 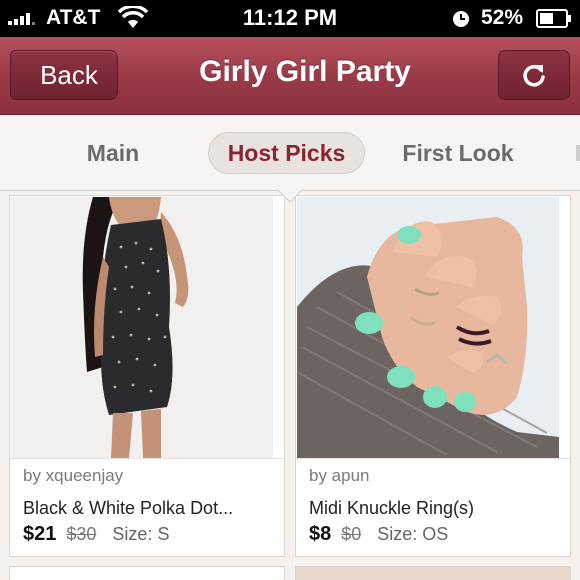 I want to click on back-button: Back, so click(x=64, y=75).